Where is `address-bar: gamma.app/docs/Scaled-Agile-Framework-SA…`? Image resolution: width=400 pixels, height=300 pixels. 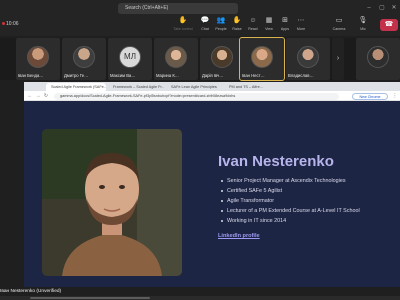
address-bar: gamma.app/docs/Scaled-Agile-Framework-SA… is located at coordinates (196, 96).